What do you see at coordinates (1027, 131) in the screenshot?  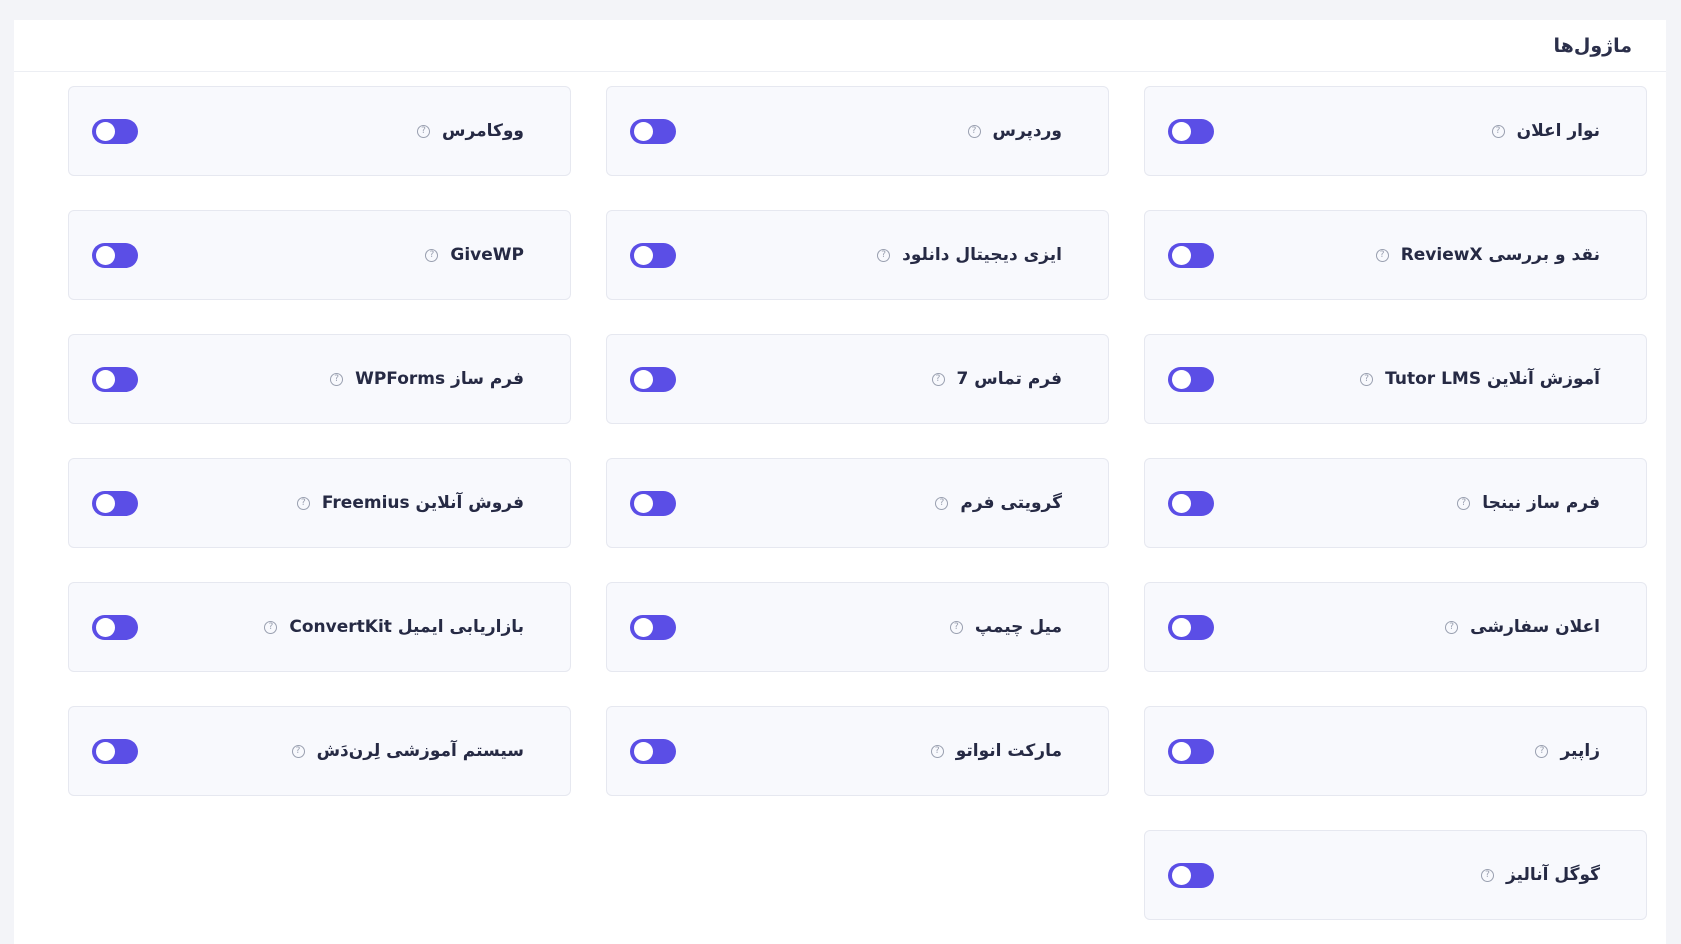 I see `module-label: وردپرس` at bounding box center [1027, 131].